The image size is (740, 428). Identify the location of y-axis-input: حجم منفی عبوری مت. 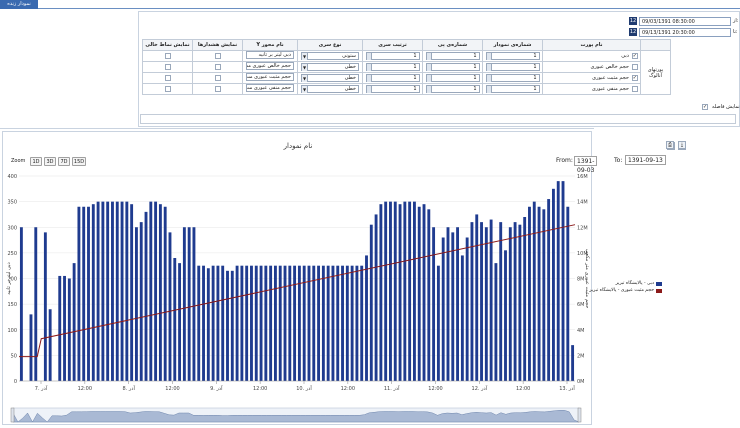
(270, 88).